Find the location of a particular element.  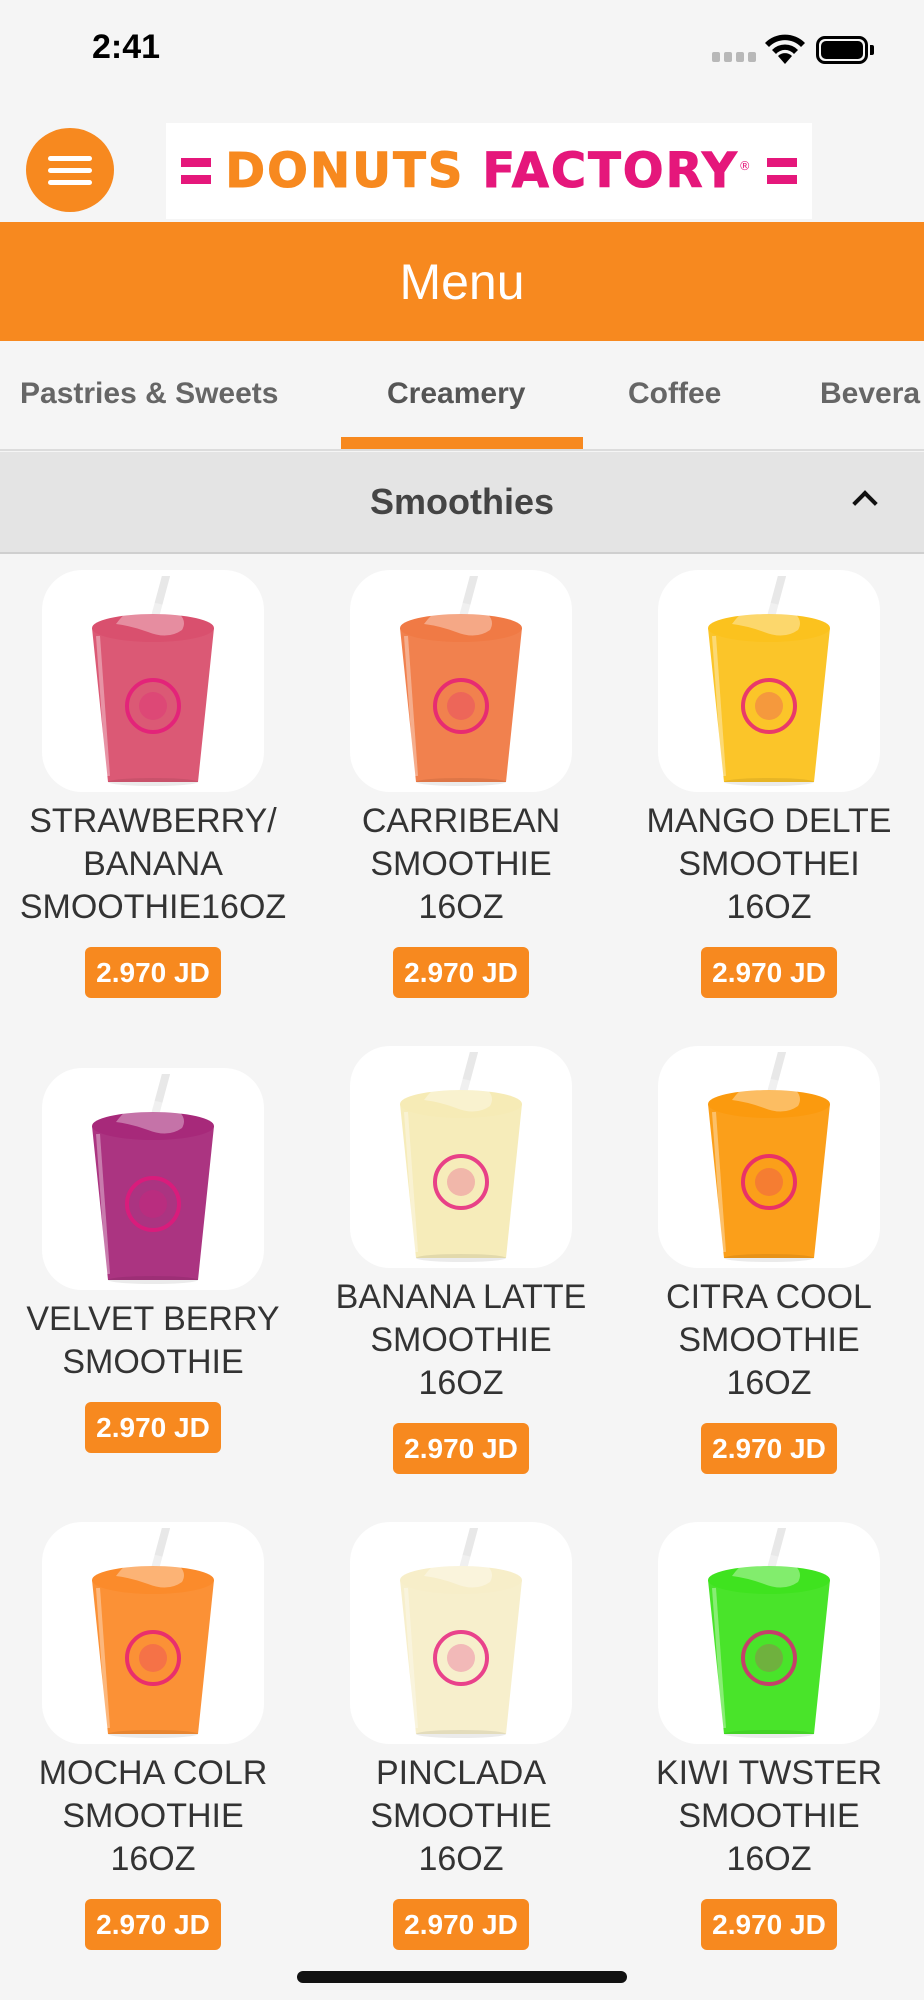

product-name-line: STRAWBERRY/ is located at coordinates (153, 821).